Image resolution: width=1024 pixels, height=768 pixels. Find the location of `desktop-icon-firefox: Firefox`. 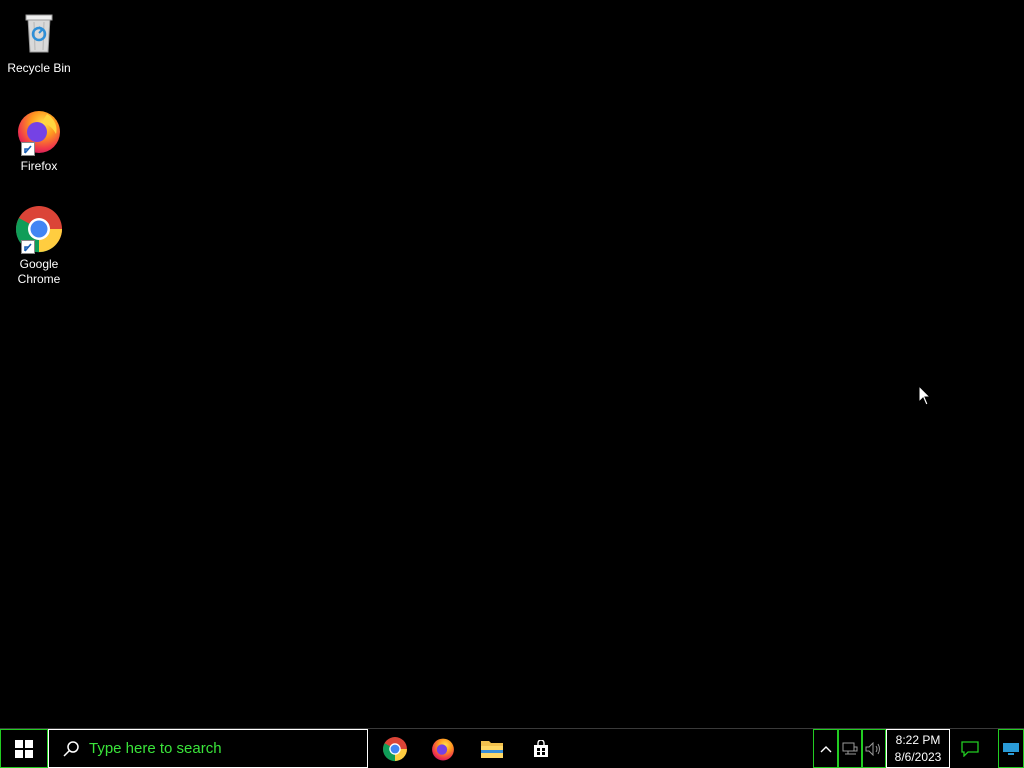

desktop-icon-firefox: Firefox is located at coordinates (39, 140).